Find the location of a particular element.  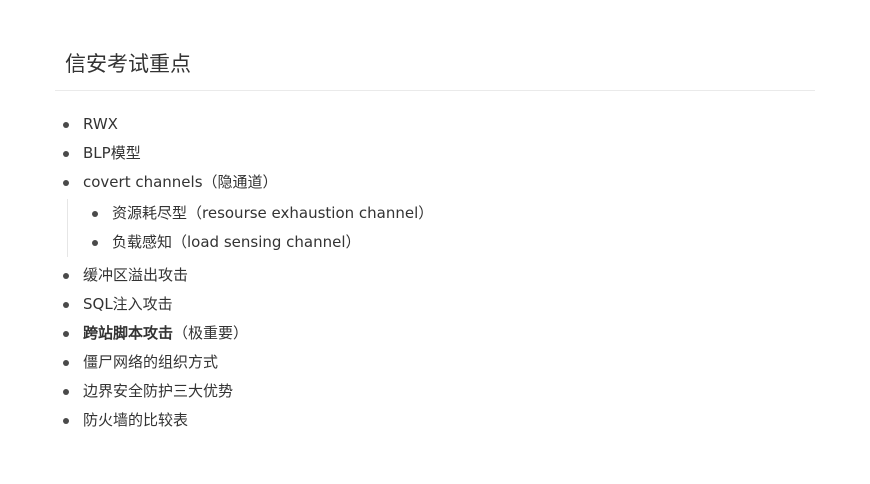

list-item-label: 缓冲区溢出攻击 is located at coordinates (136, 275).